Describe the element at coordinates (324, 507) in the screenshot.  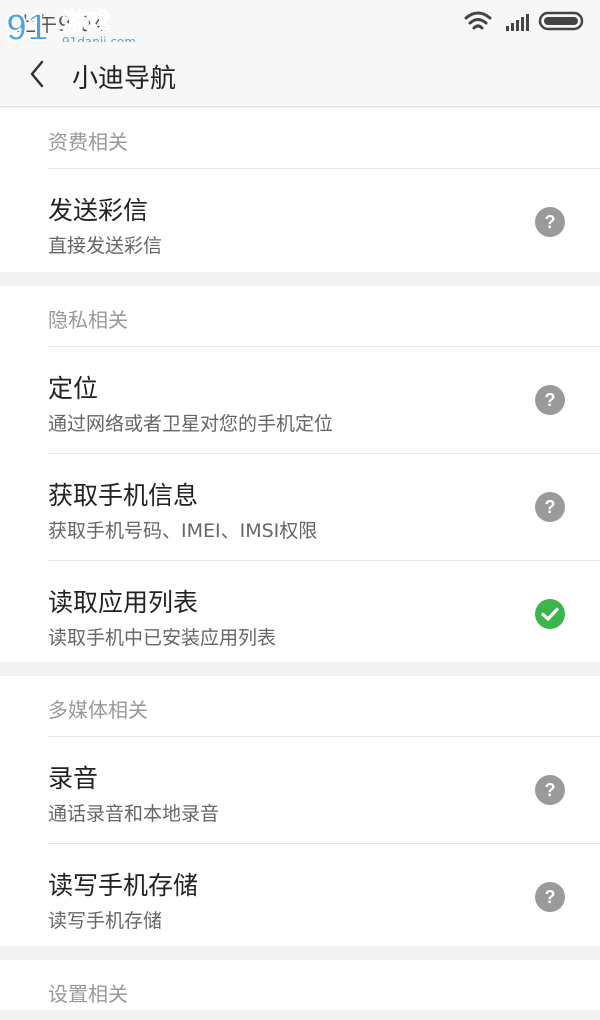
I see `permission-row-phone-info: 获取手机信息 获取手机号码、IMEI、IMSI权限 ?` at that location.